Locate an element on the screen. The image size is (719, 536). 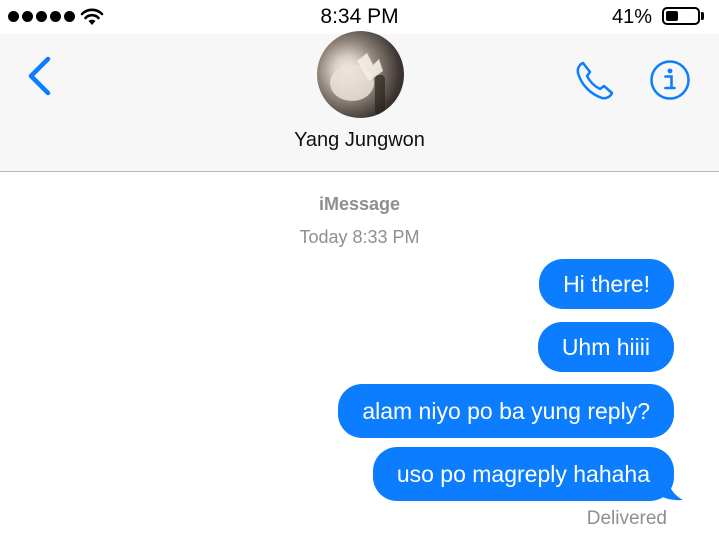
message-bubble: Hi there! is located at coordinates (606, 284).